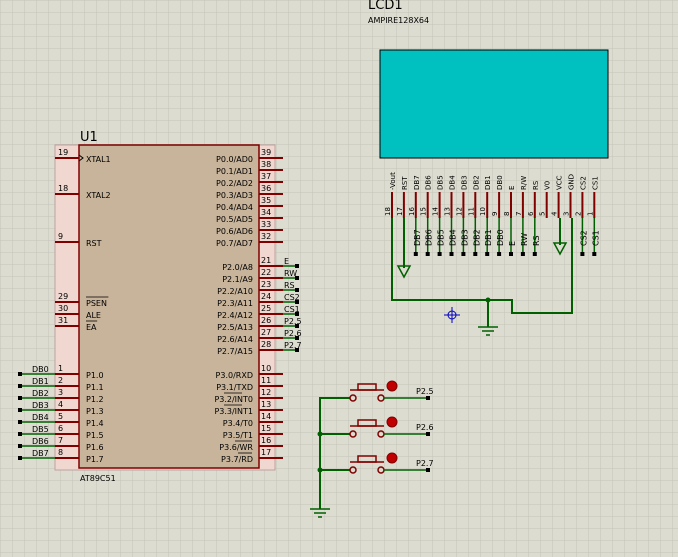 The width and height of the screenshot is (678, 557). I want to click on mcu-pin-name: P3.3/INT1, so click(233, 411).